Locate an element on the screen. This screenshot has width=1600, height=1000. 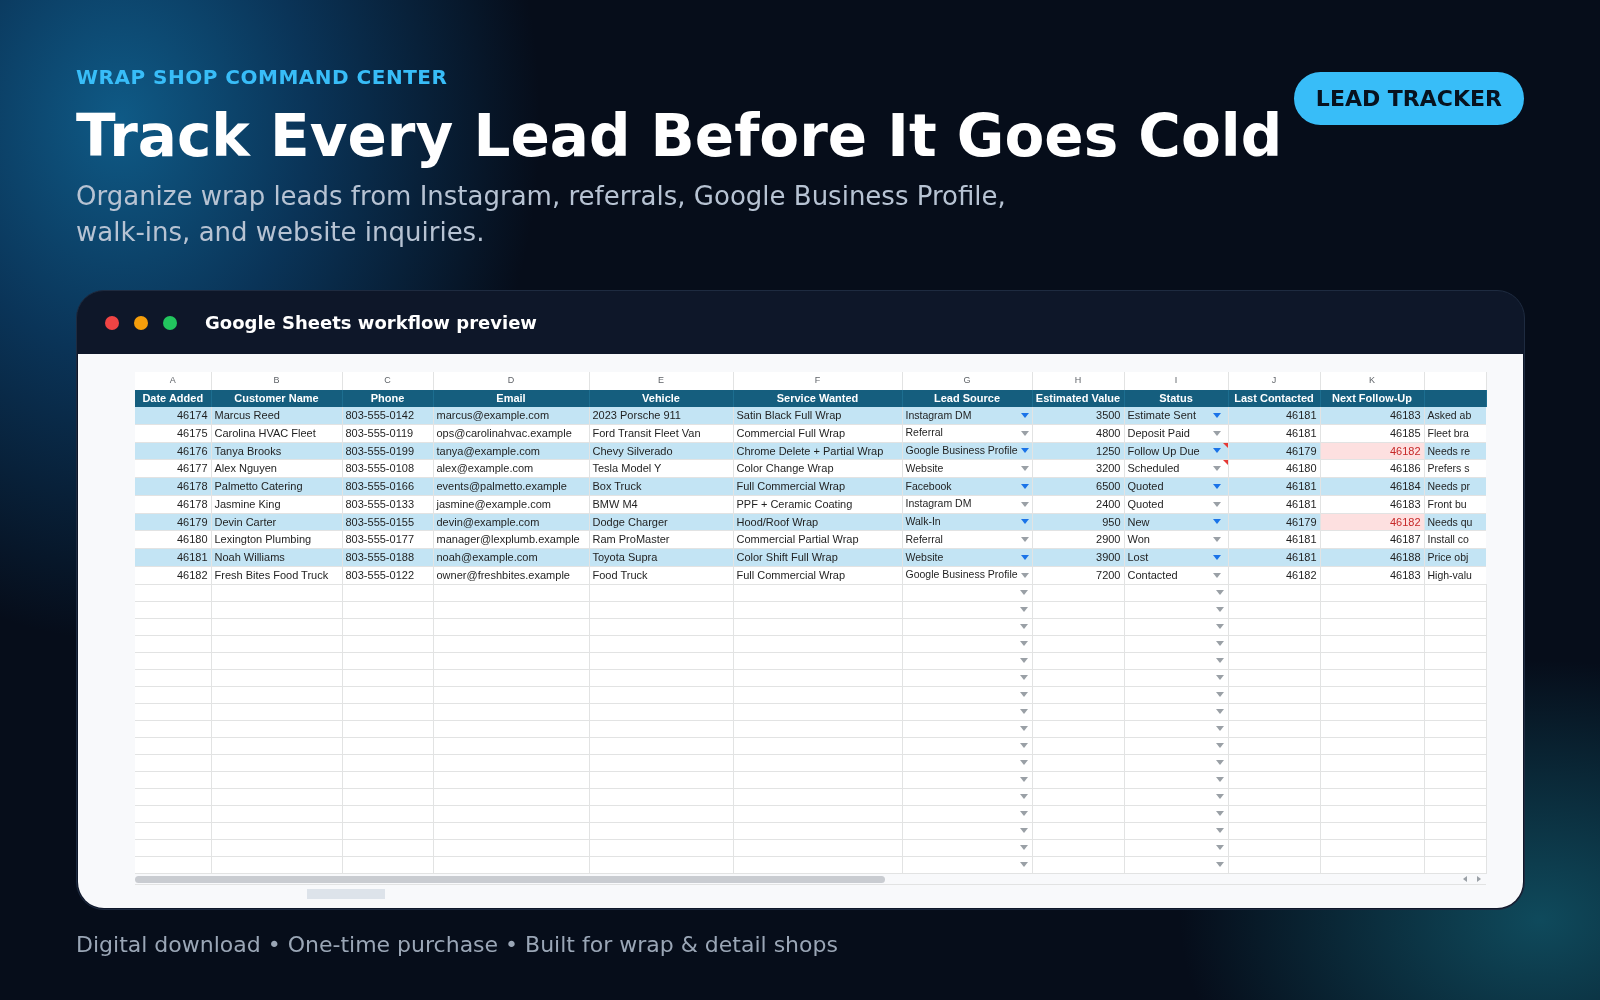
table-cell: 46180 is located at coordinates (1301, 468).